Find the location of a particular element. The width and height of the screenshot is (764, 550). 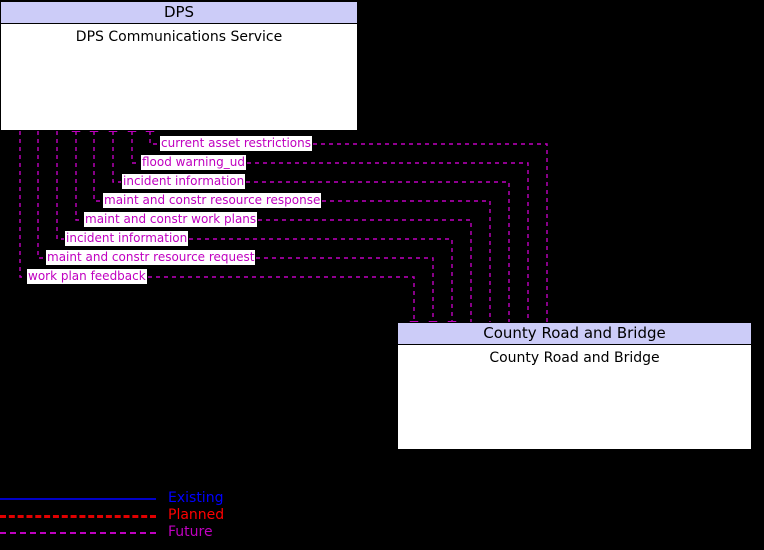

legend-item-planned: Planned is located at coordinates (150, 516).